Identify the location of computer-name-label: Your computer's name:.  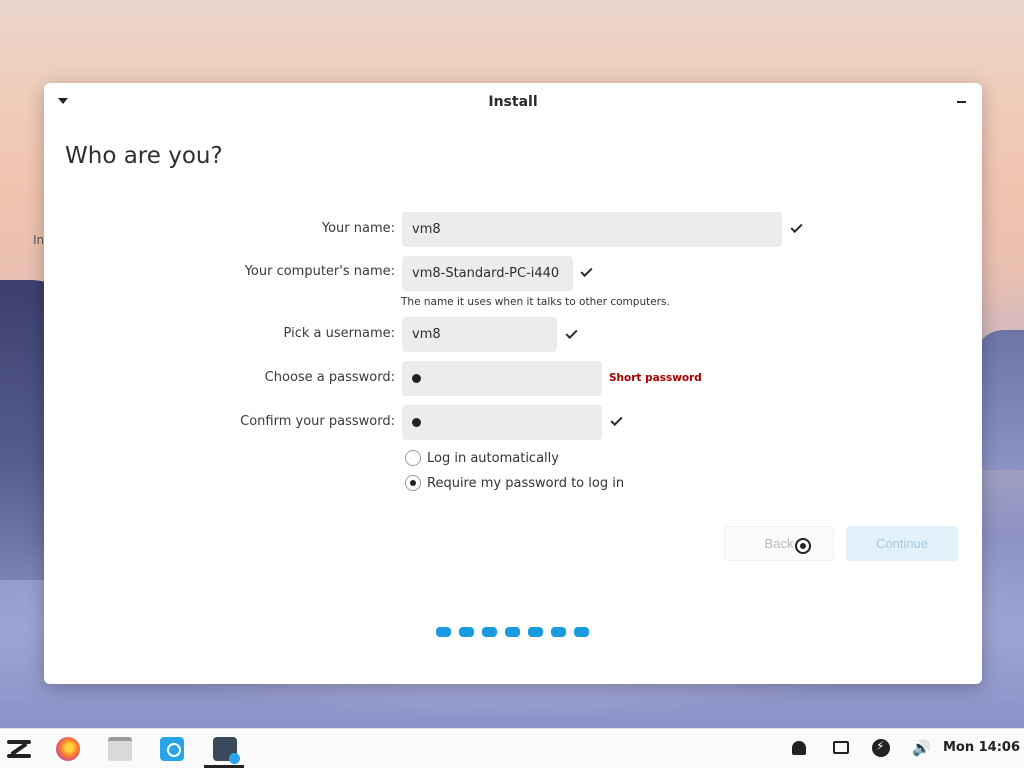
(319, 271).